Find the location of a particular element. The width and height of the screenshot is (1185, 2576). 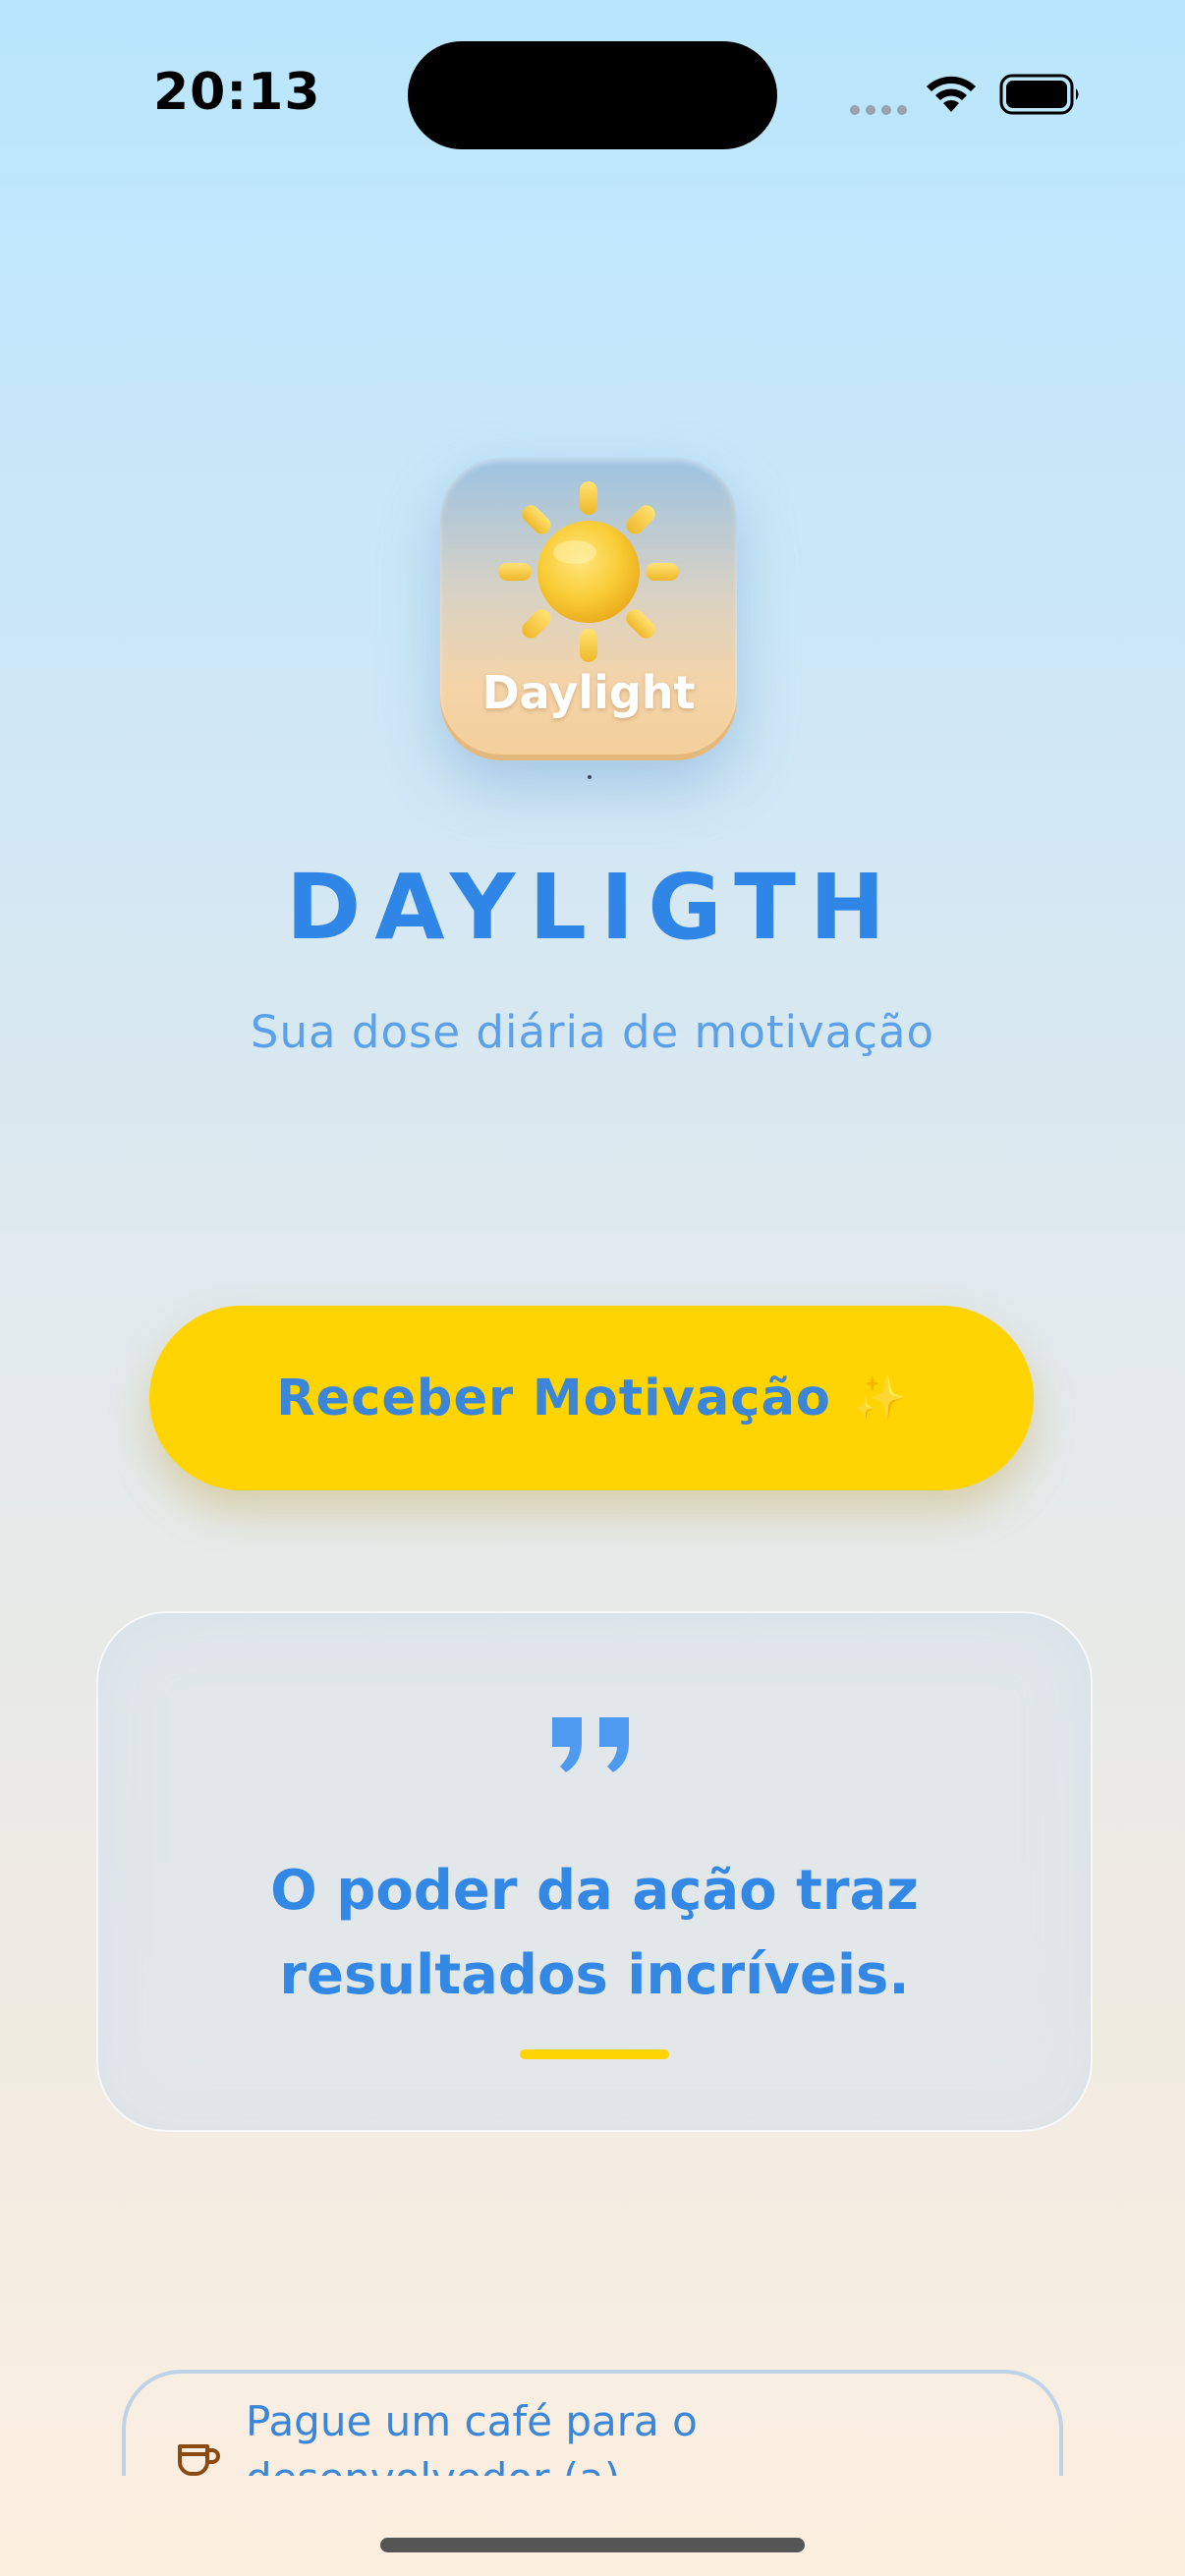

coffee-cup-icon is located at coordinates (199, 2460).